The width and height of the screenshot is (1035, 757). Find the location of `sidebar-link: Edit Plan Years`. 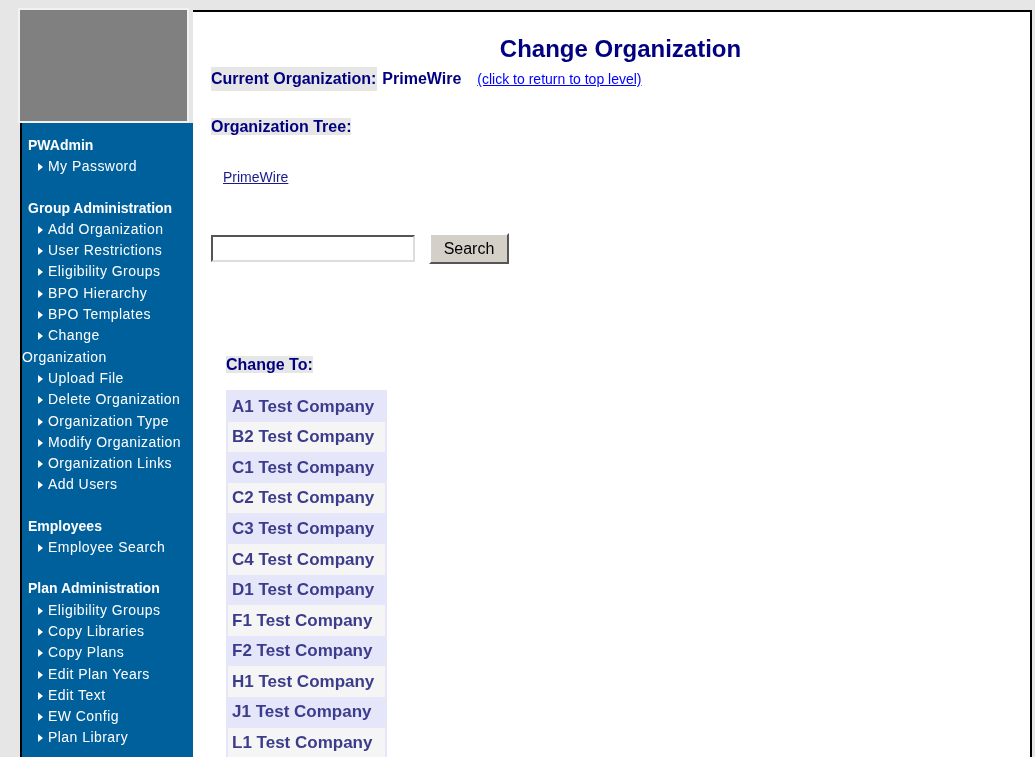

sidebar-link: Edit Plan Years is located at coordinates (104, 674).